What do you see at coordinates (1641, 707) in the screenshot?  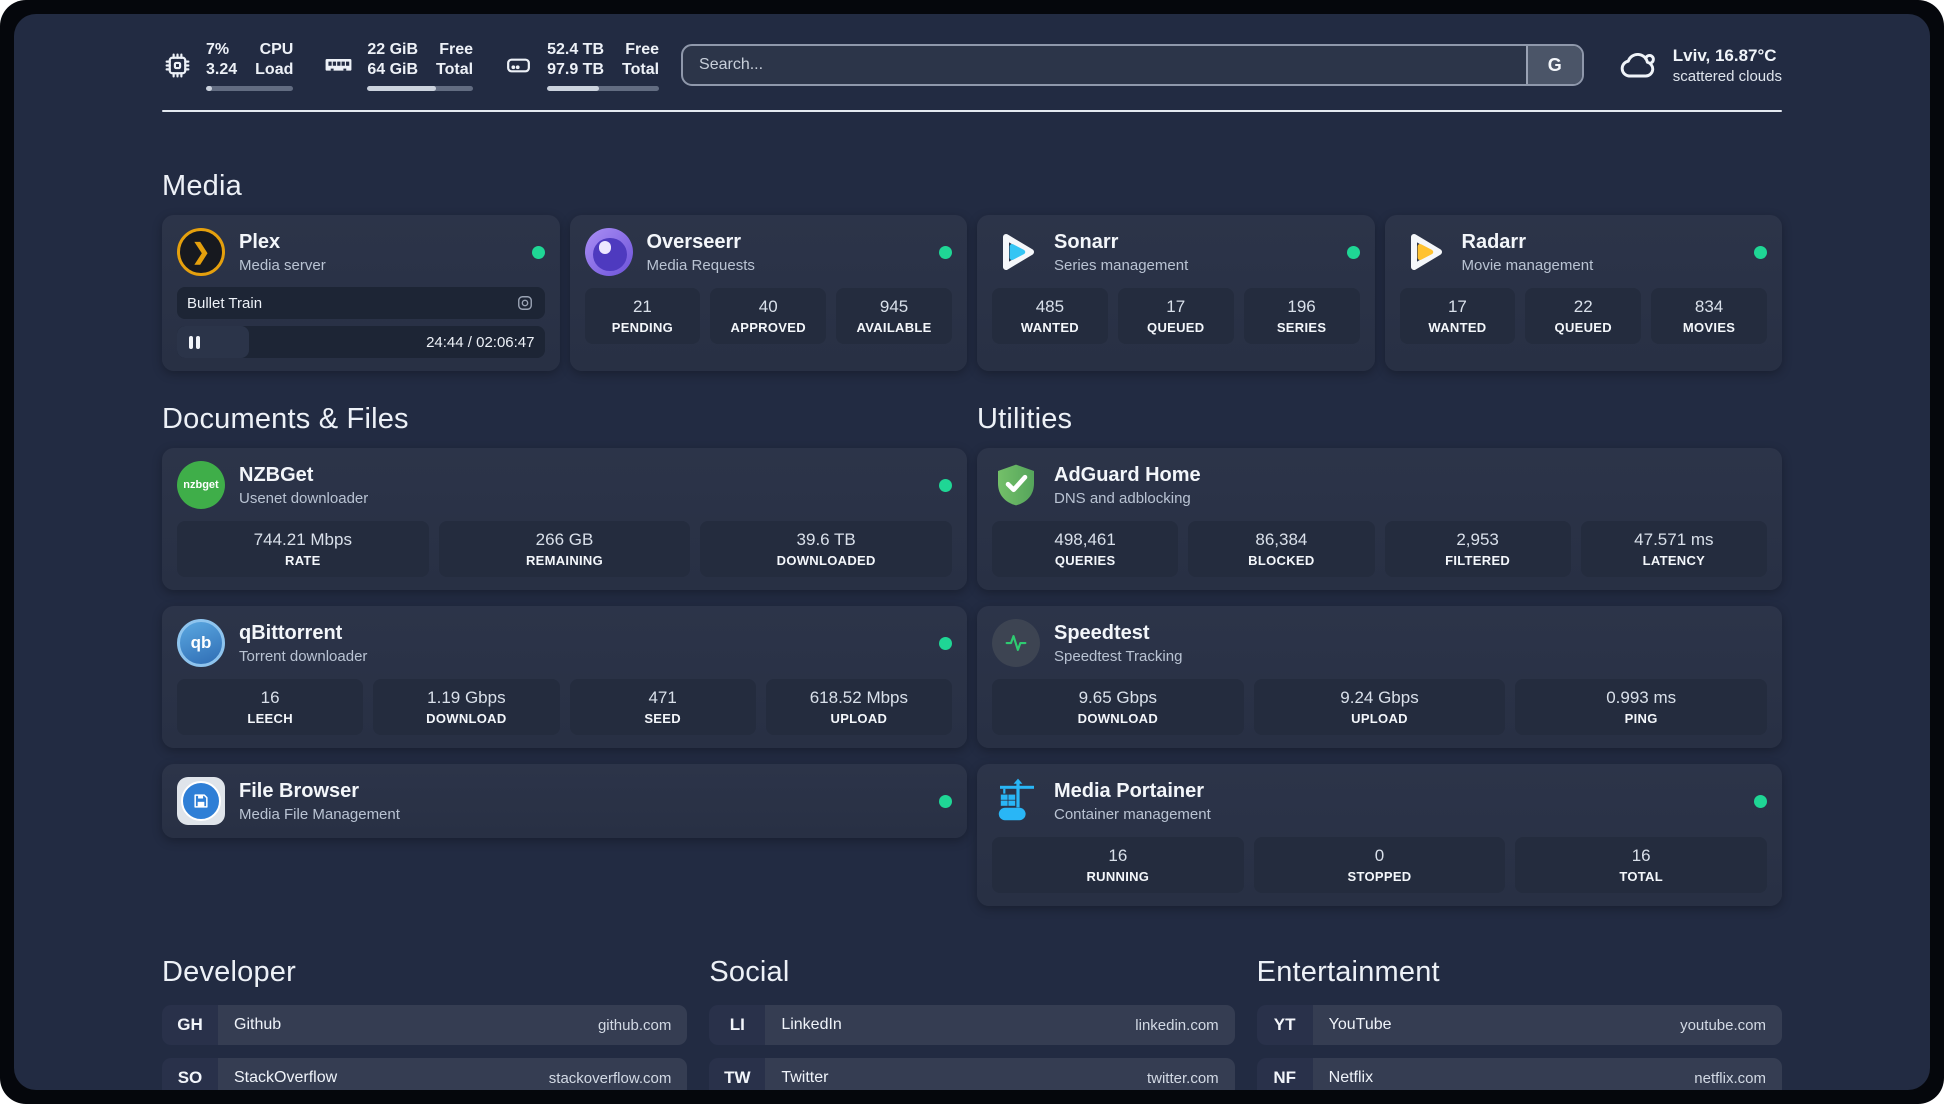 I see `stat-tile: 0.993 ms PING` at bounding box center [1641, 707].